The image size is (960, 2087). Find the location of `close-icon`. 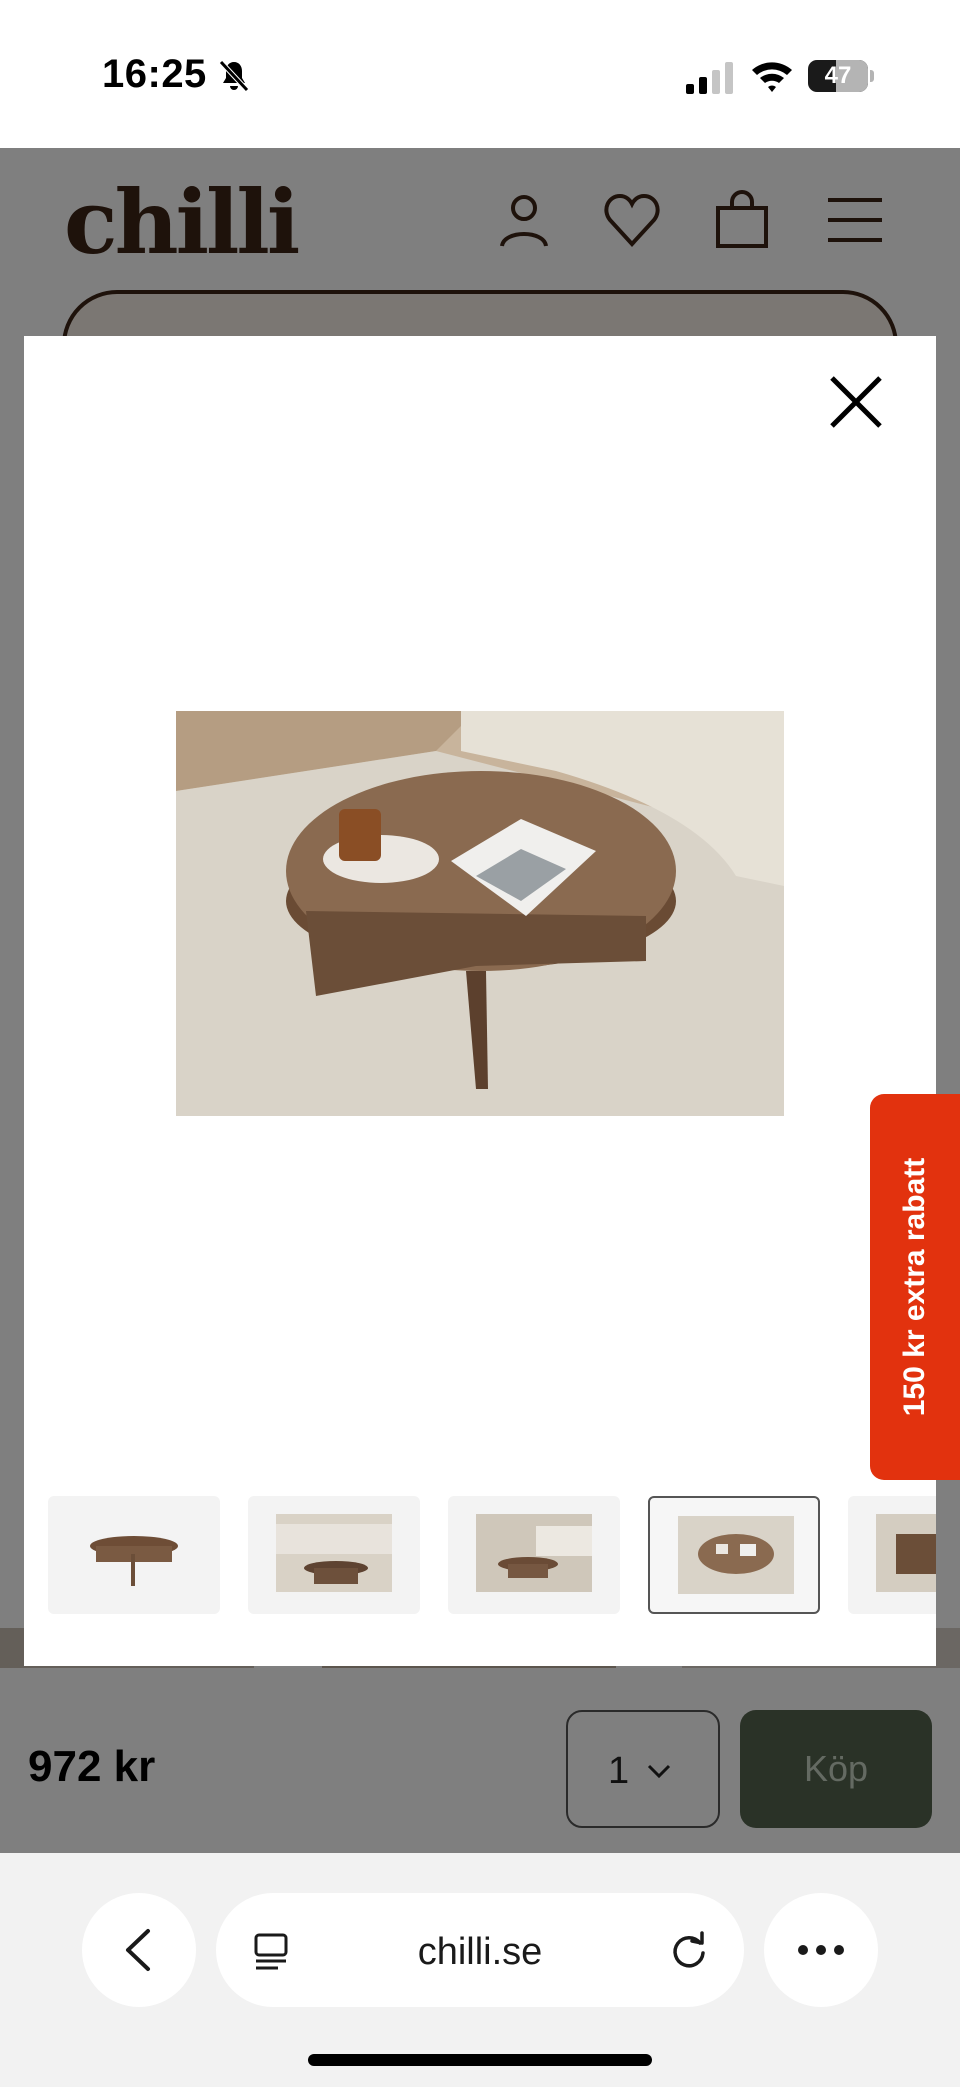

close-icon is located at coordinates (856, 402).